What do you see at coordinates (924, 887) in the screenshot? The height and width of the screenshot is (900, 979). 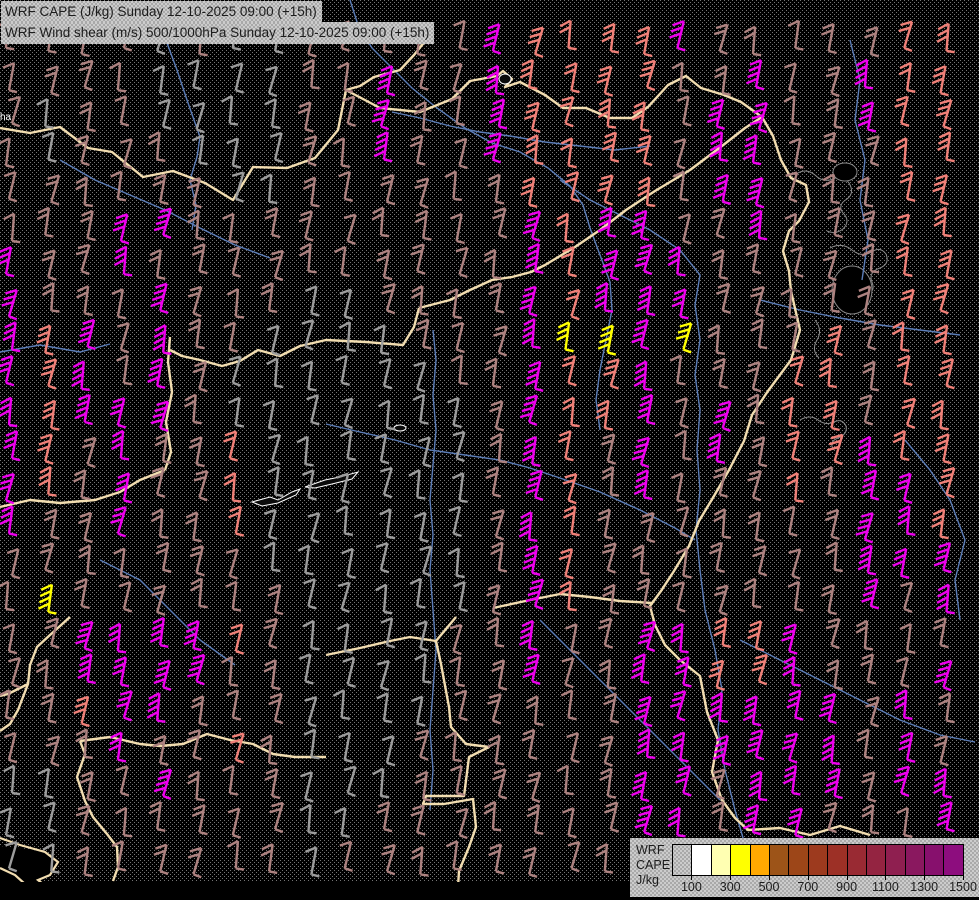 I see `legend-tick-label: 1300` at bounding box center [924, 887].